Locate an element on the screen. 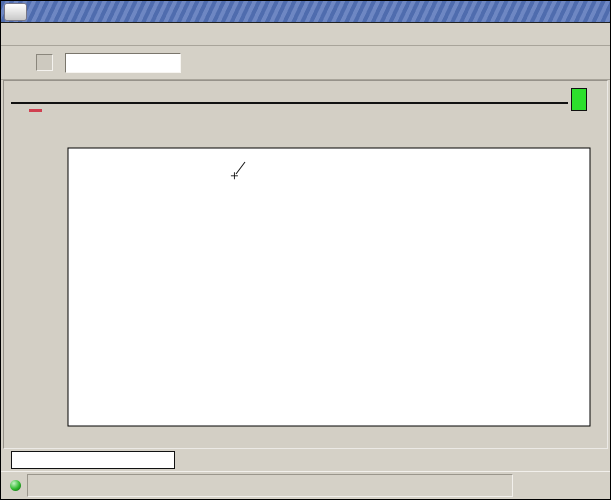 The height and width of the screenshot is (500, 611). title-bar is located at coordinates (305, 12).